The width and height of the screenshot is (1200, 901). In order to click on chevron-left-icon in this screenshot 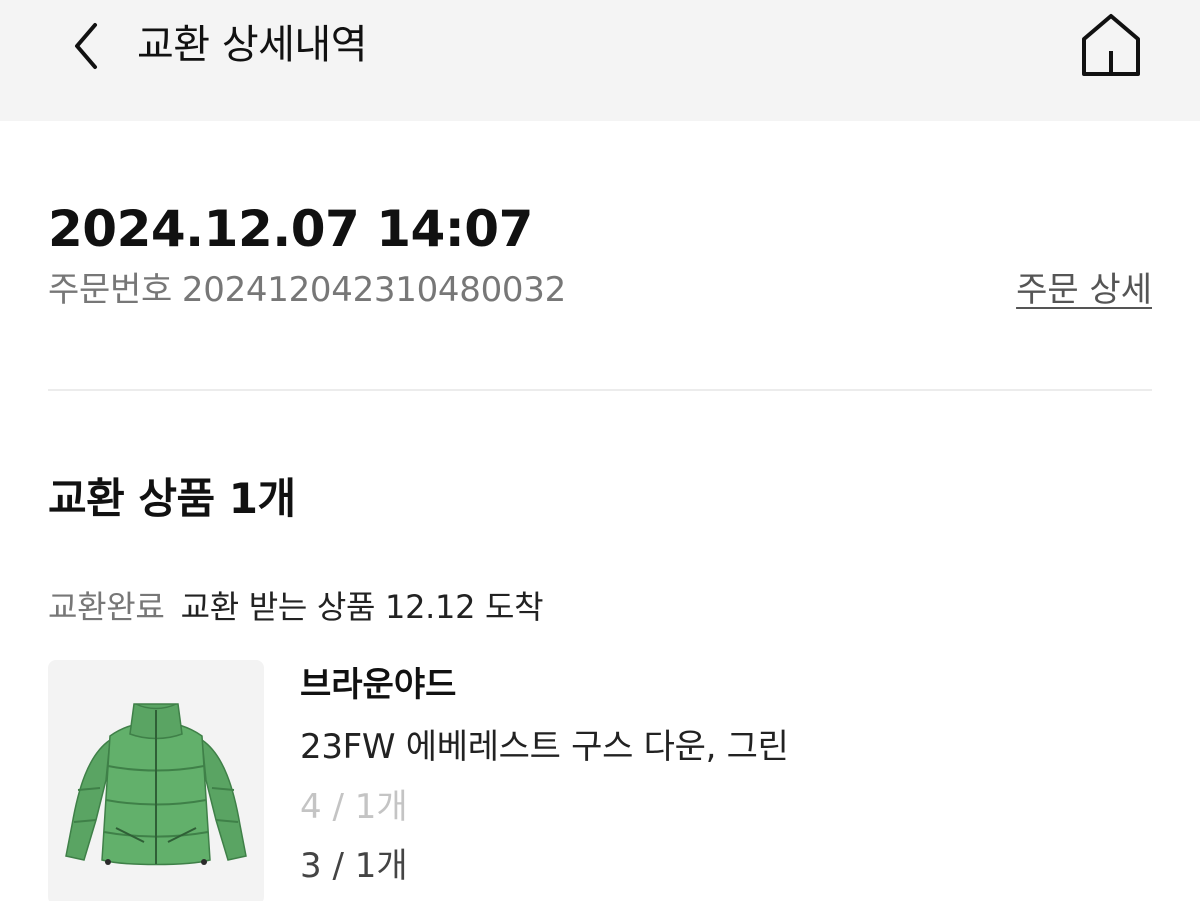, I will do `click(86, 46)`.